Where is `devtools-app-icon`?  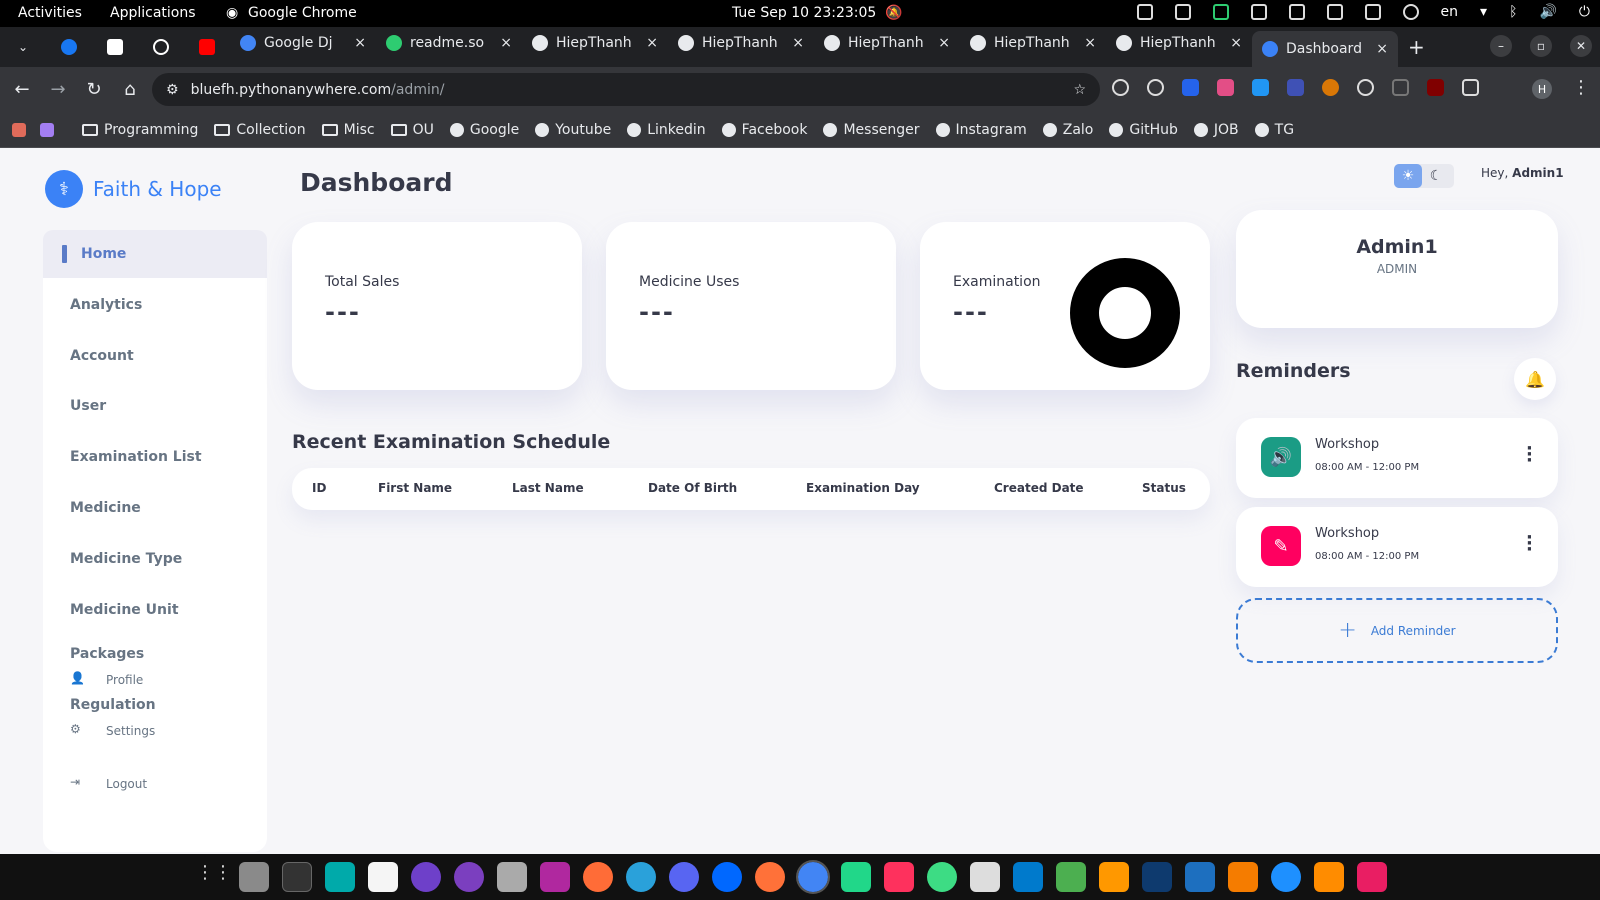 devtools-app-icon is located at coordinates (555, 877).